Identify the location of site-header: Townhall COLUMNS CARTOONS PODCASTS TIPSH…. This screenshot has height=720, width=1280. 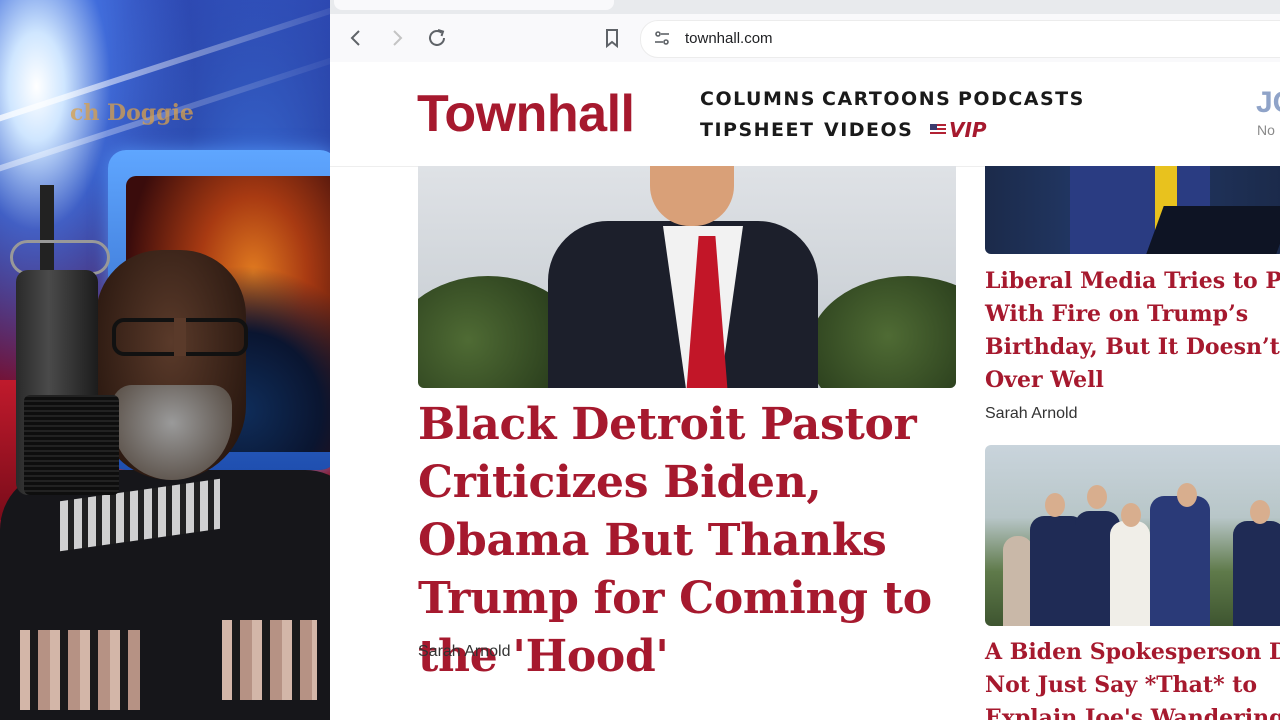
(805, 114).